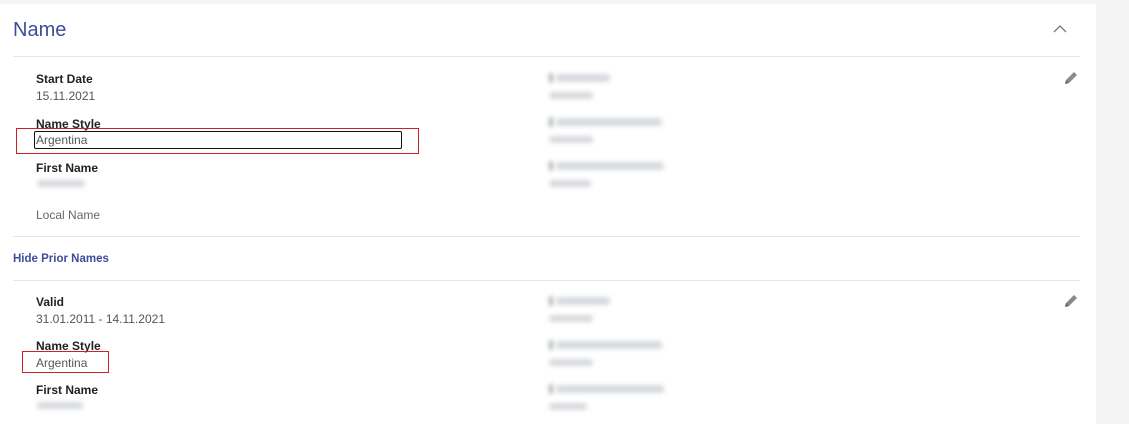 The width and height of the screenshot is (1129, 424). I want to click on header-divider, so click(546, 56).